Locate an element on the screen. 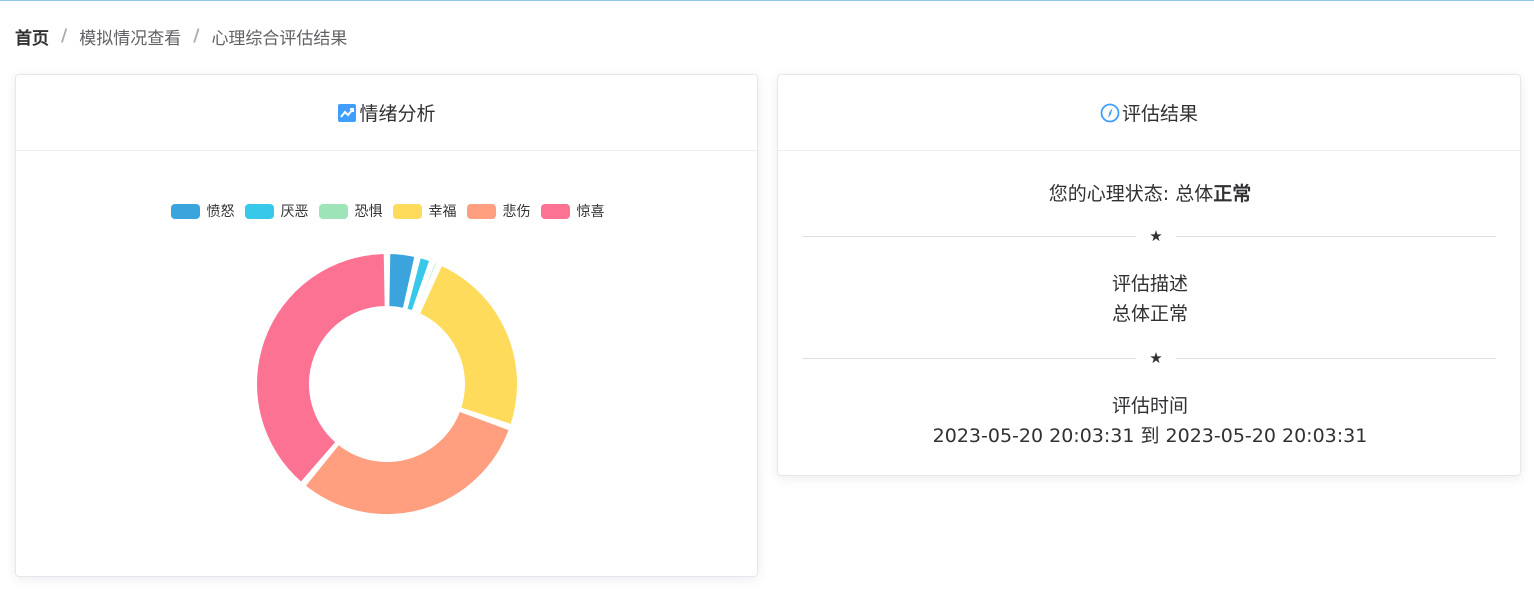 The image size is (1534, 613). result-card-title: 评估结果 is located at coordinates (1159, 114).